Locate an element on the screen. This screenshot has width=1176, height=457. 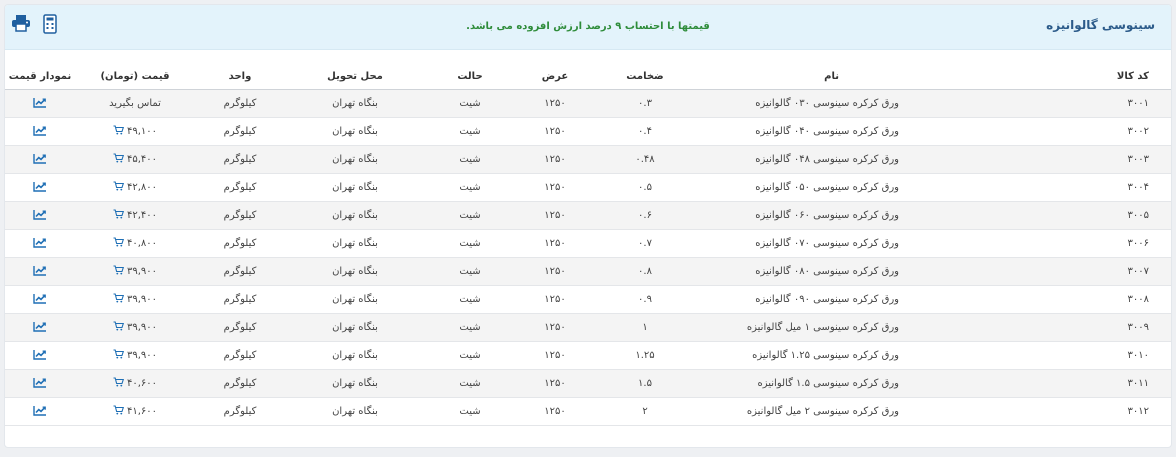
printer-icon is located at coordinates (22, 24).